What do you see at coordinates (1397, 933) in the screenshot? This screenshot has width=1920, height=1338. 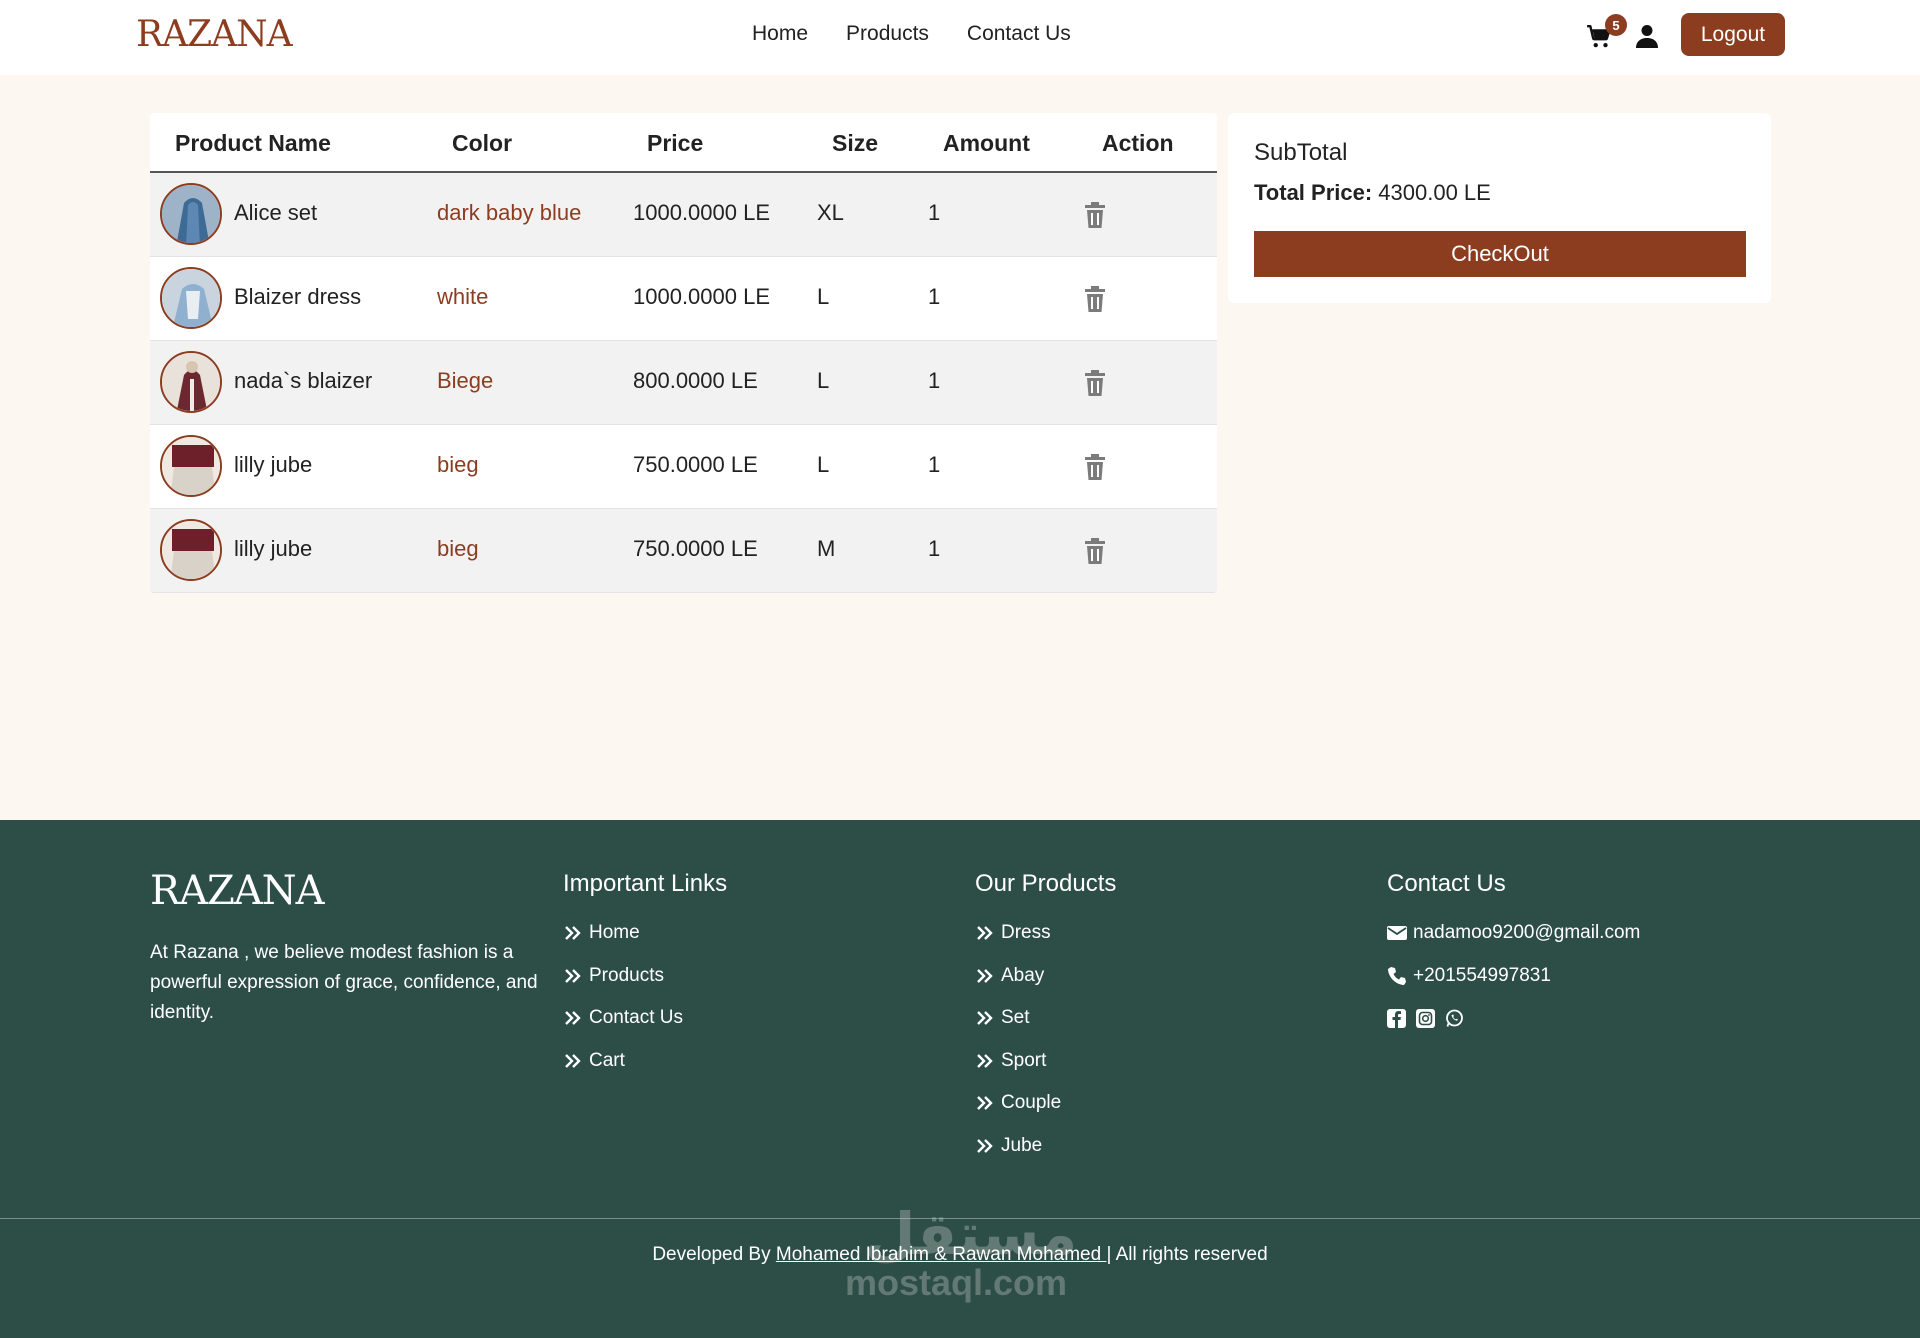 I see `envelope-icon` at bounding box center [1397, 933].